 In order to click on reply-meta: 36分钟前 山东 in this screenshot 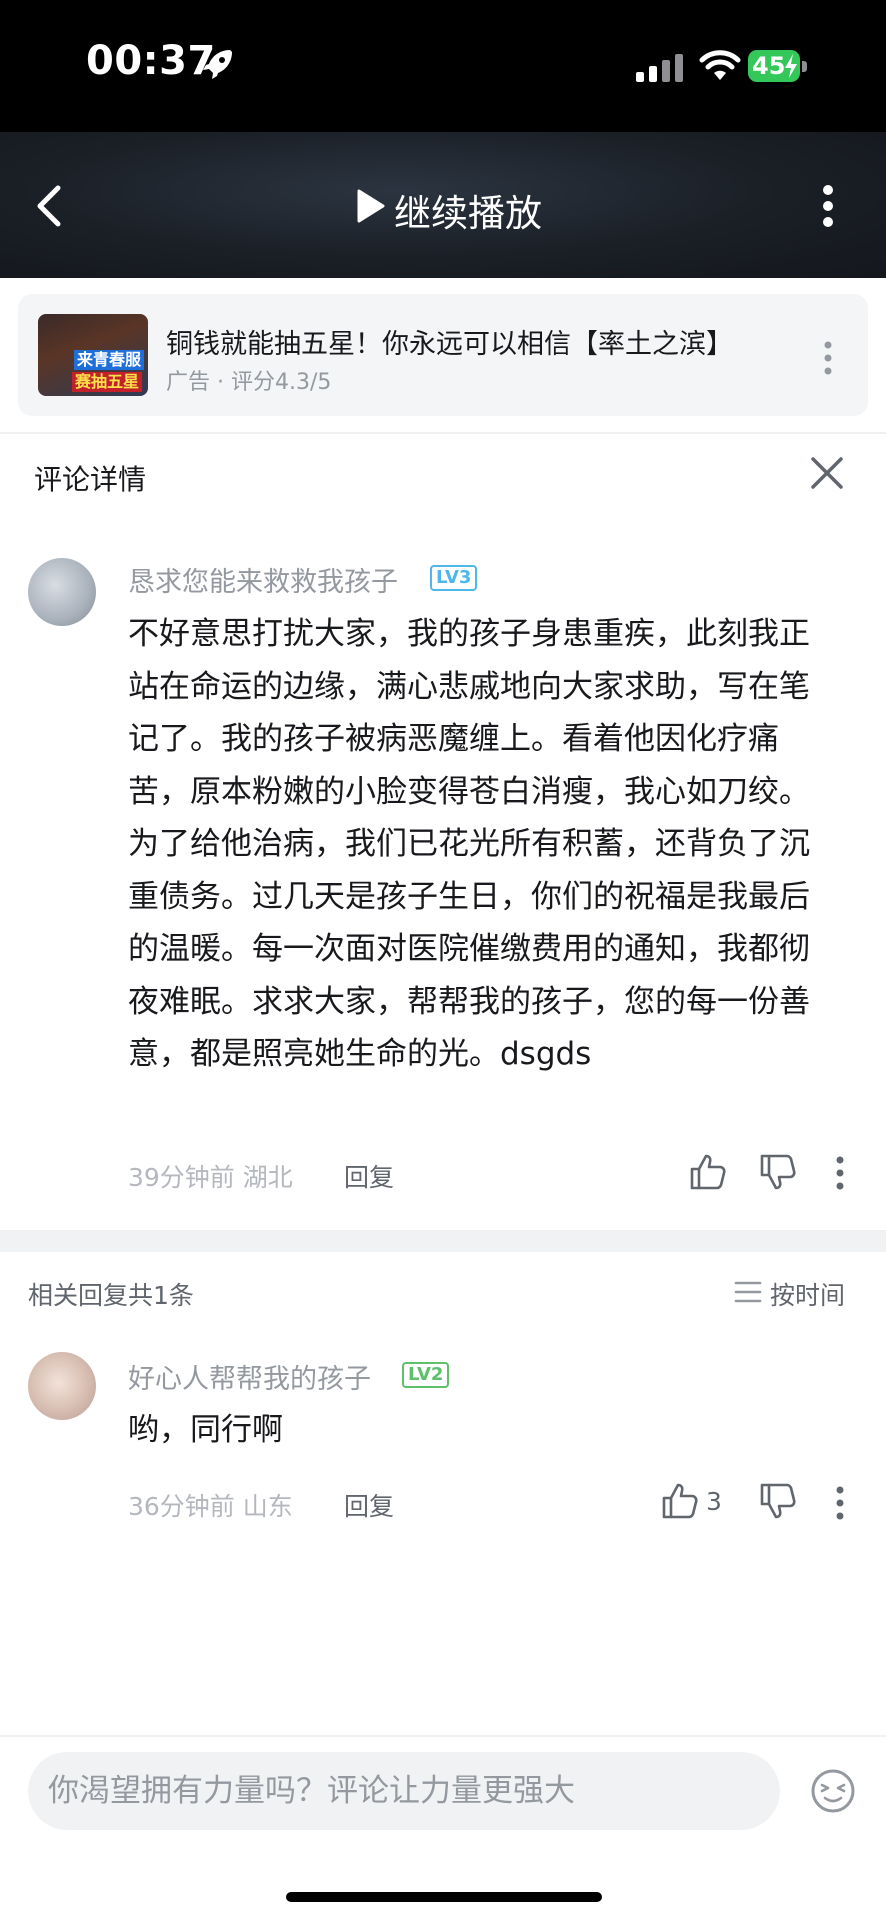, I will do `click(210, 1505)`.